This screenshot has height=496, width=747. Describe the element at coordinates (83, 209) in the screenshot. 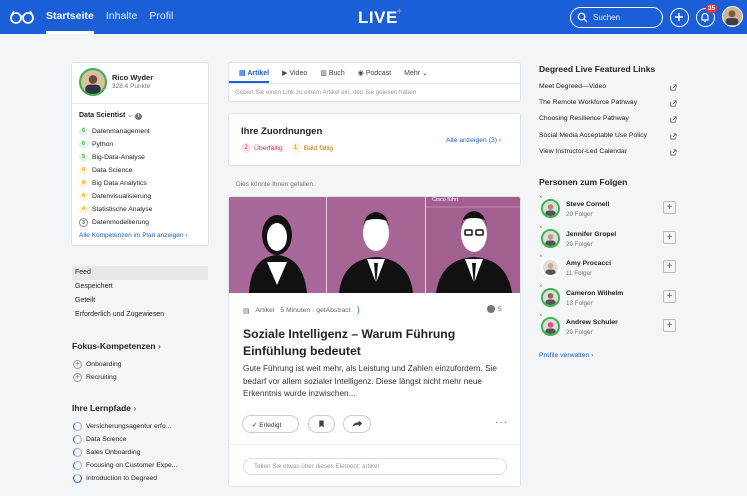

I see `skill-level-badge: 4` at that location.